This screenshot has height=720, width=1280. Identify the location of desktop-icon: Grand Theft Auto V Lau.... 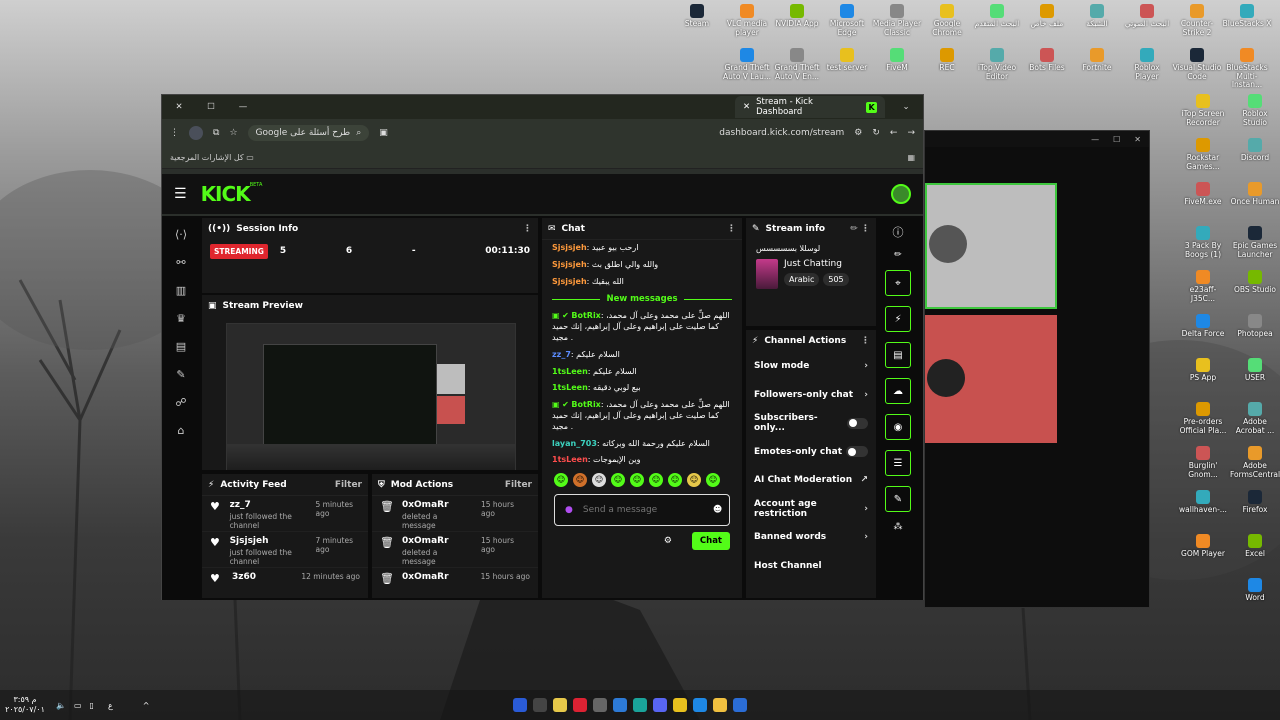
(747, 64).